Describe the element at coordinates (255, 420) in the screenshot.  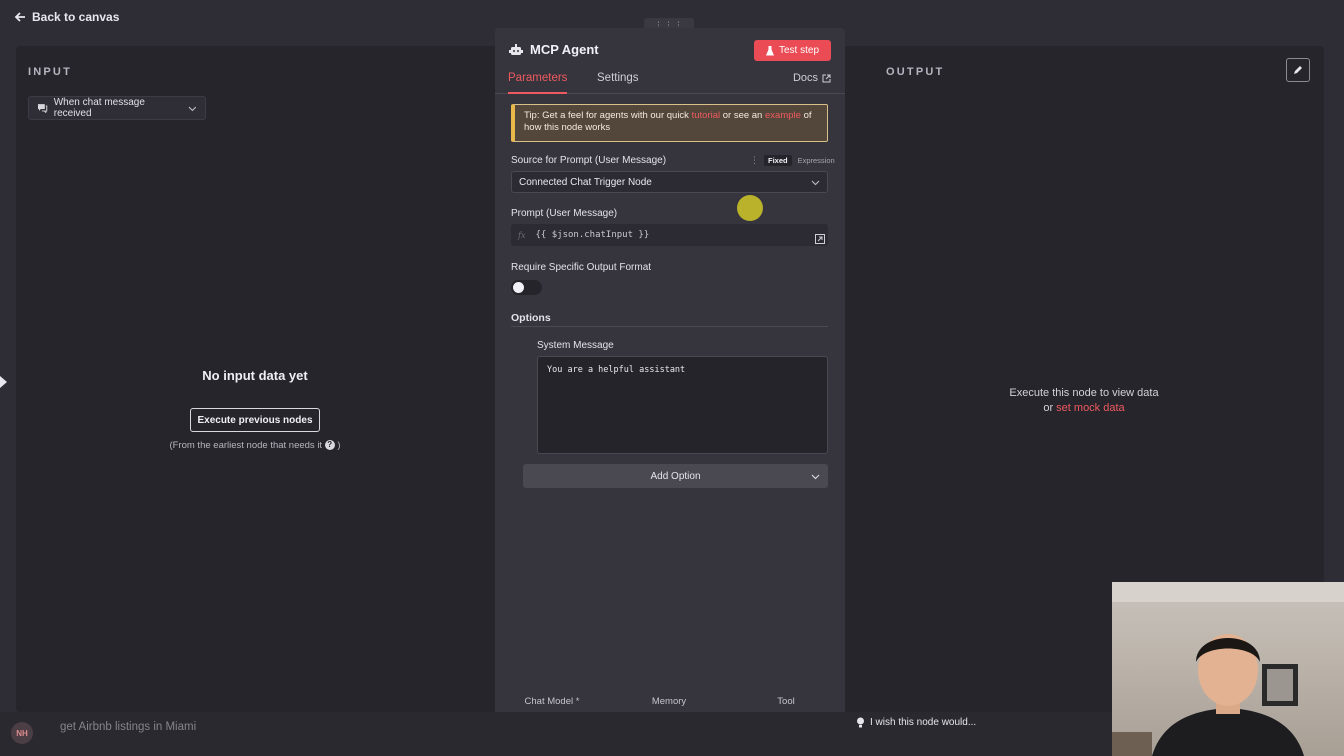
I see `execute-previous-nodes-button: Execute previous nodes` at that location.